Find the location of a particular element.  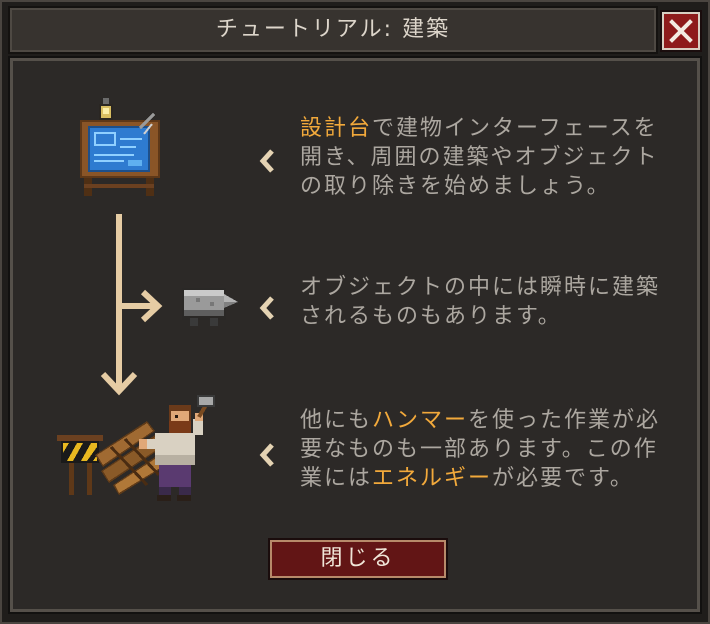

text-segment: の取り除きを始めましょう。 is located at coordinates (455, 186).